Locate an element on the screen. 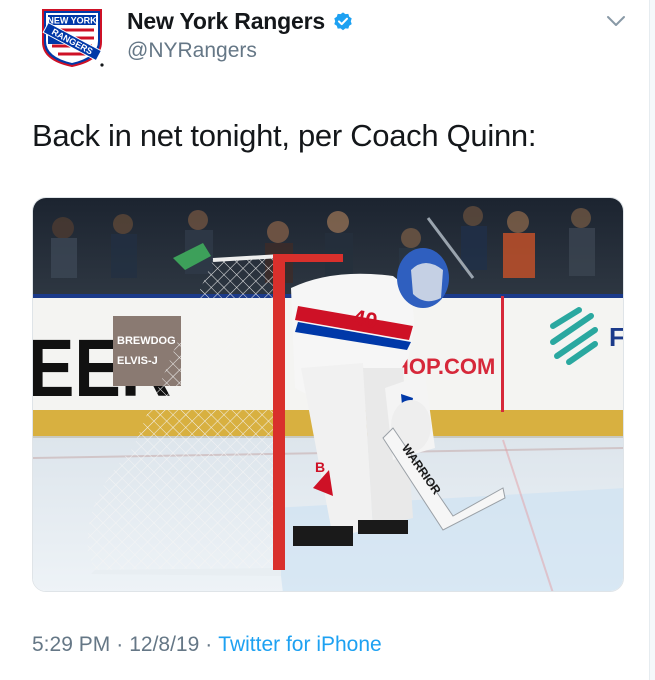 This screenshot has height=680, width=655. name-row: New York Rangers is located at coordinates (240, 21).